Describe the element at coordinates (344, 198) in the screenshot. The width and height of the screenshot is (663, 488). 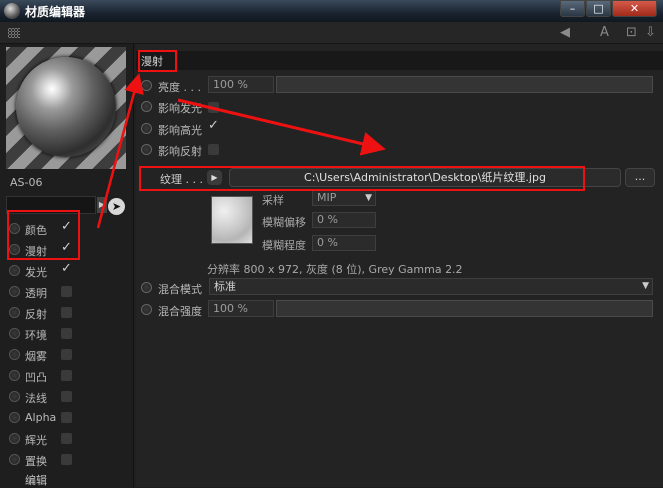
I see `sampling-select: MIP ▼` at that location.